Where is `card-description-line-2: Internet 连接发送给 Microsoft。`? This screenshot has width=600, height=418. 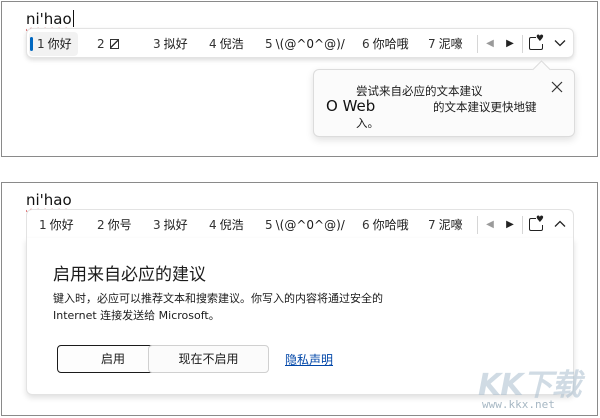
card-description-line-2: Internet 连接发送给 Microsoft。 is located at coordinates (136, 315).